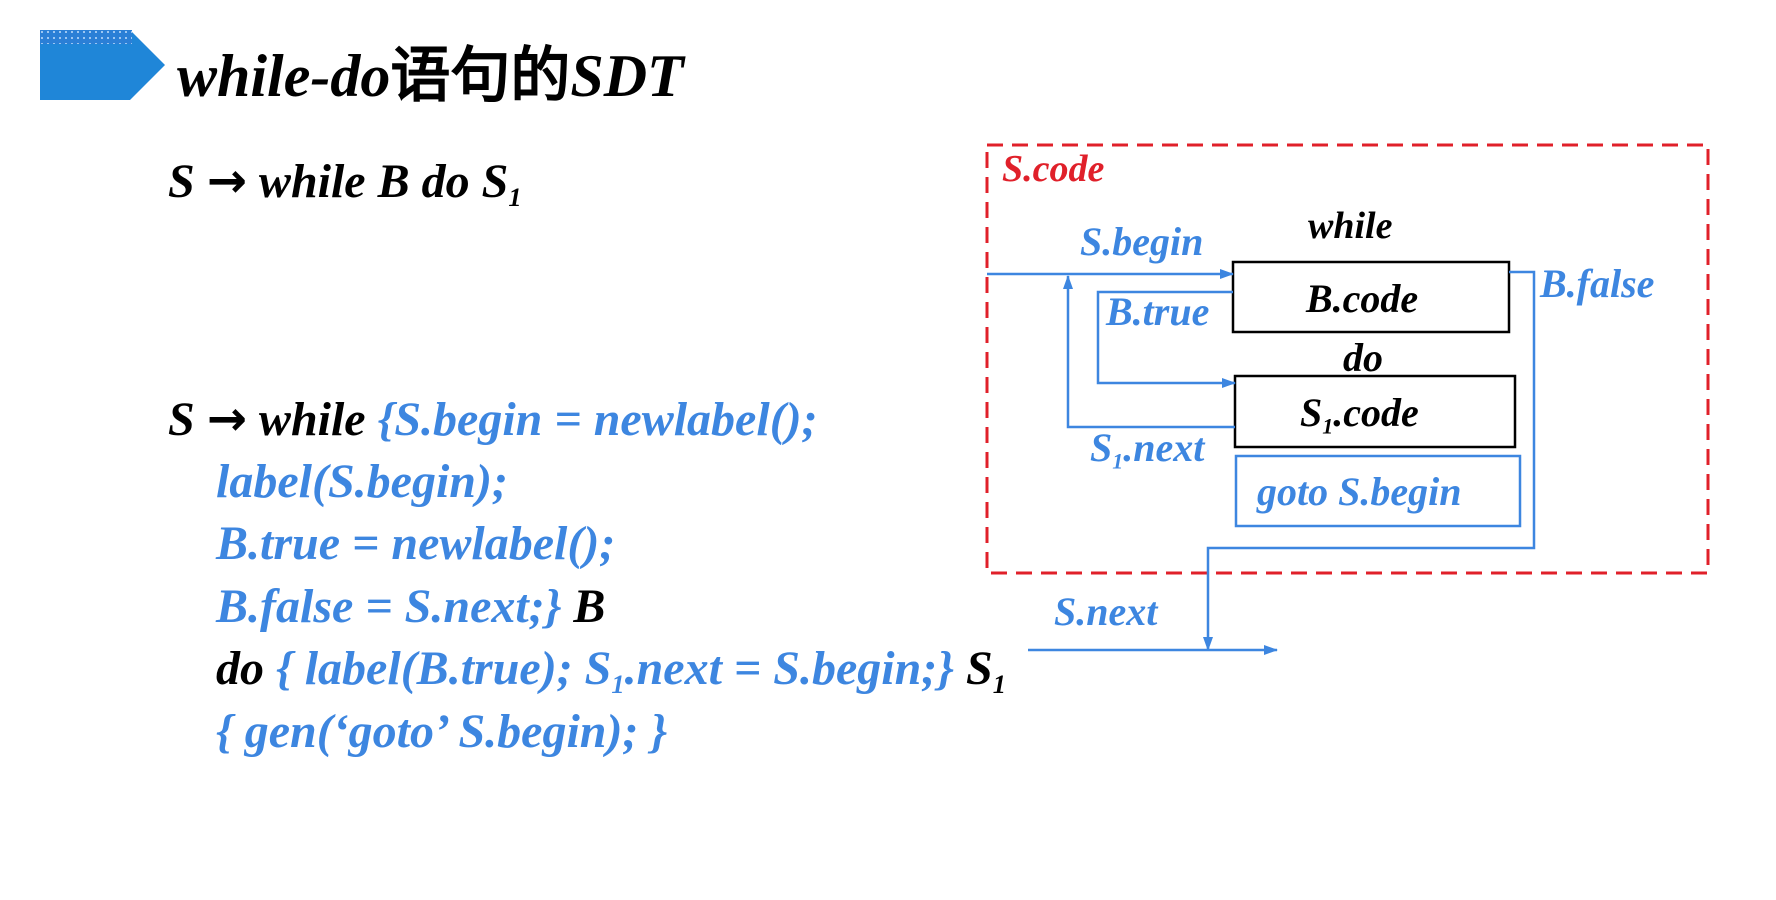 The width and height of the screenshot is (1776, 900). Describe the element at coordinates (1142, 241) in the screenshot. I see `sbegin-label: S.begin` at that location.